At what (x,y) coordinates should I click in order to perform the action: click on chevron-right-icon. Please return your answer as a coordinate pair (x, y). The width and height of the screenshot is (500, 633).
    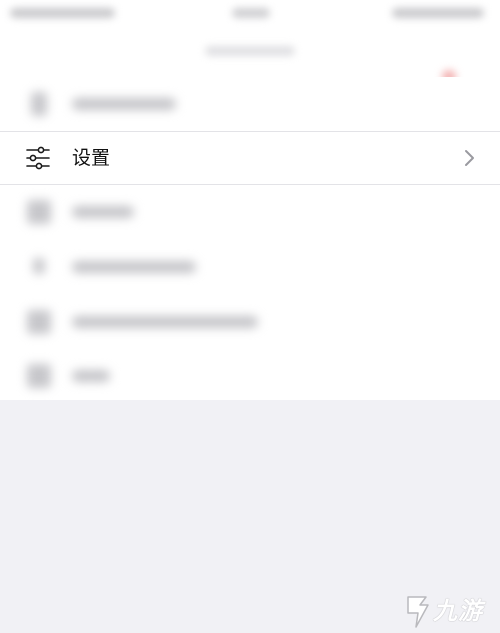
    Looking at the image, I should click on (469, 158).